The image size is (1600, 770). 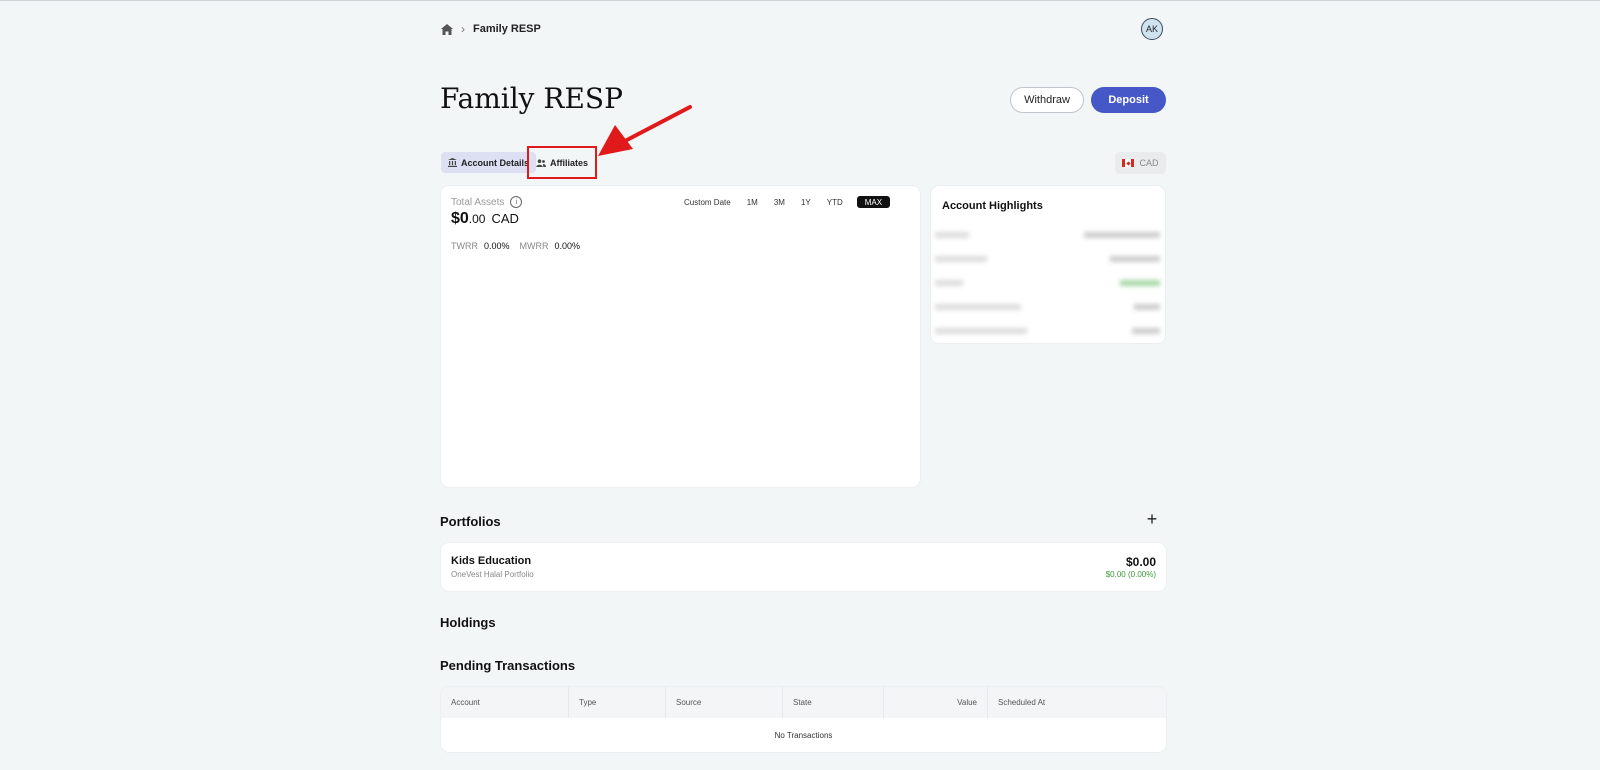 I want to click on column-header-type: Type, so click(x=617, y=702).